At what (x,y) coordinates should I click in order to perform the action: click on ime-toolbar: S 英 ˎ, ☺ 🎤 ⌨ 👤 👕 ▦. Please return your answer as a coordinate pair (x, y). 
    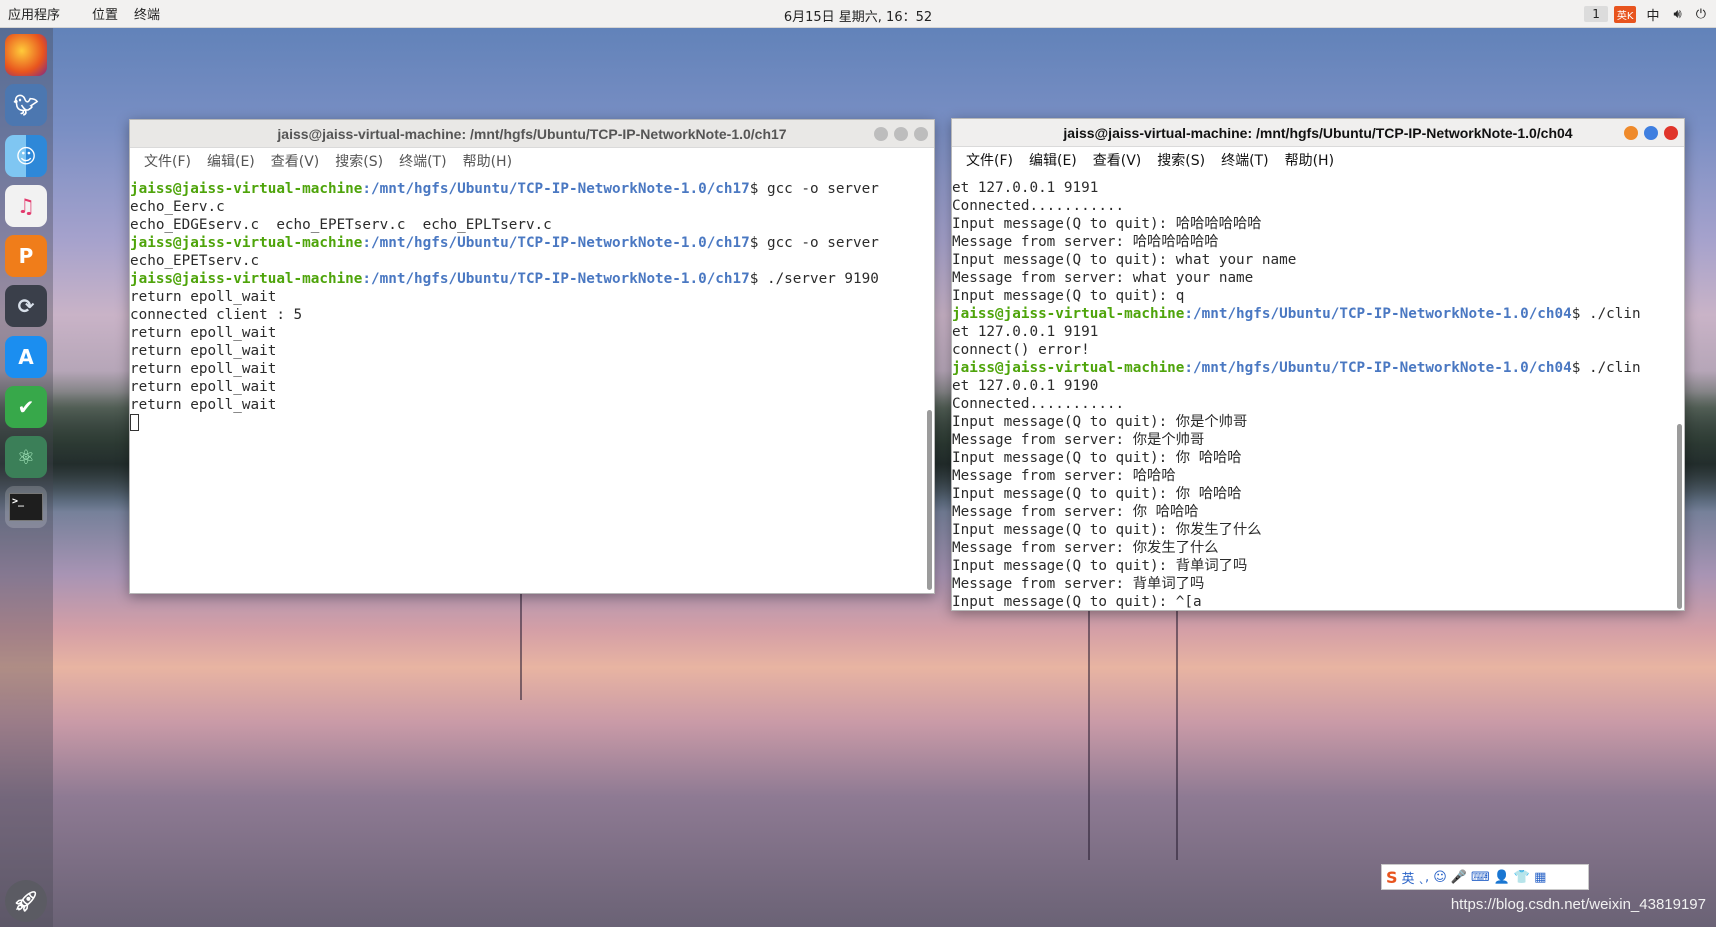
    Looking at the image, I should click on (1485, 877).